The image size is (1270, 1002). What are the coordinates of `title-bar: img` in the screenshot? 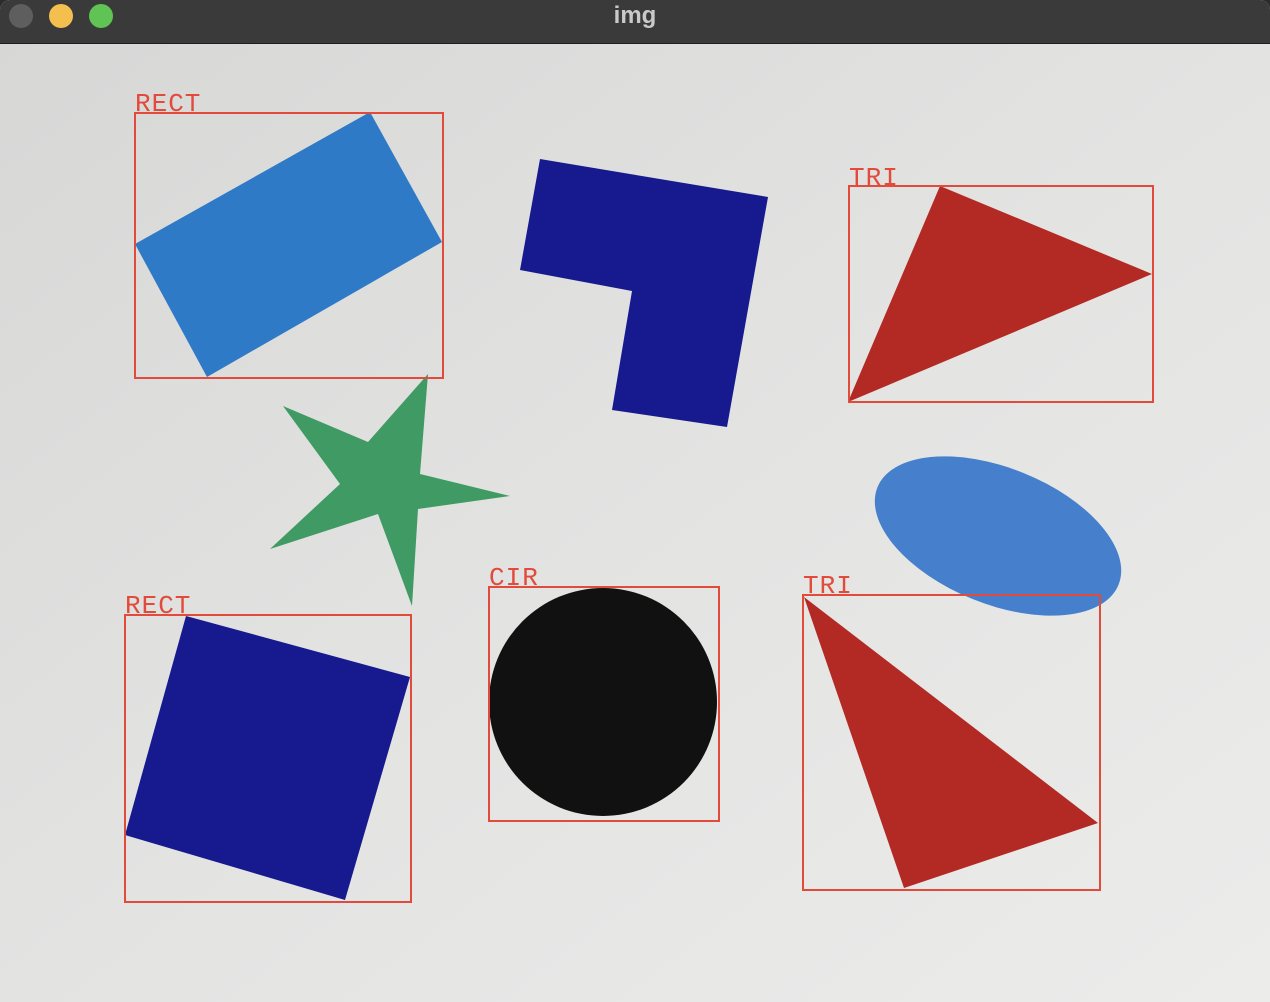 It's located at (635, 22).